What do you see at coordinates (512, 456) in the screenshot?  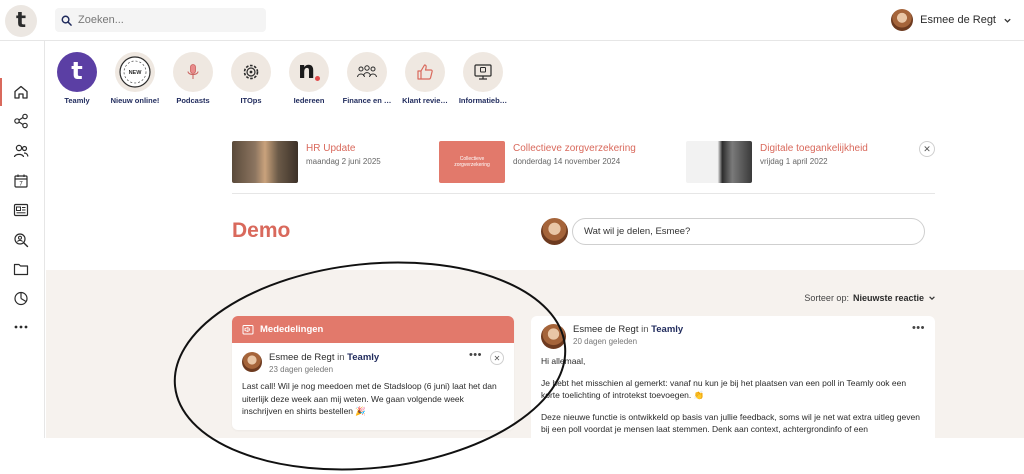 I see `page-bottom` at bounding box center [512, 456].